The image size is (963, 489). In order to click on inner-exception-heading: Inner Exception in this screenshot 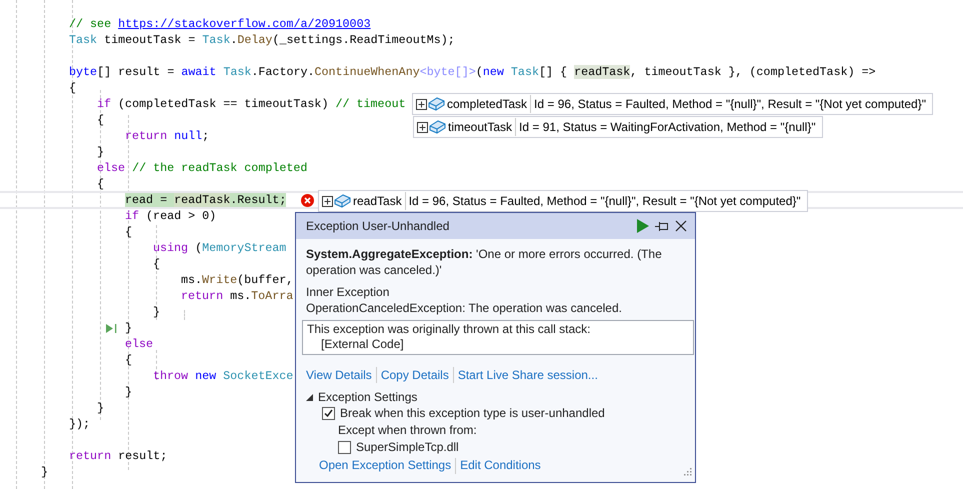, I will do `click(348, 292)`.